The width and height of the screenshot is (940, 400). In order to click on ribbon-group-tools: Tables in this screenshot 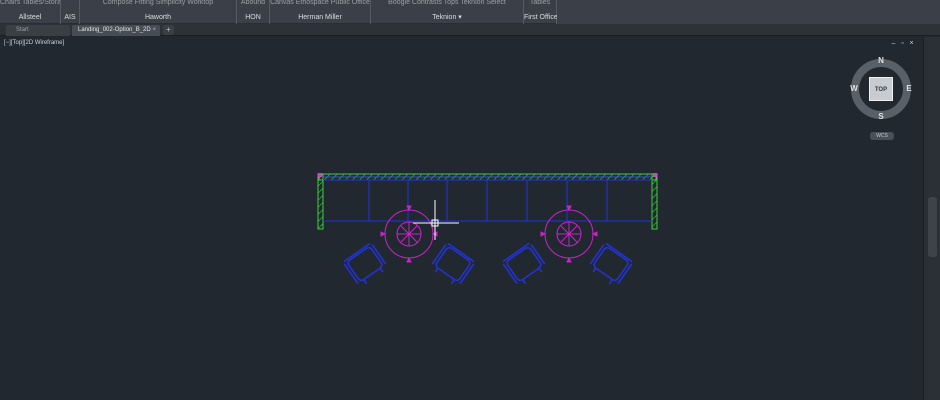, I will do `click(540, 5)`.